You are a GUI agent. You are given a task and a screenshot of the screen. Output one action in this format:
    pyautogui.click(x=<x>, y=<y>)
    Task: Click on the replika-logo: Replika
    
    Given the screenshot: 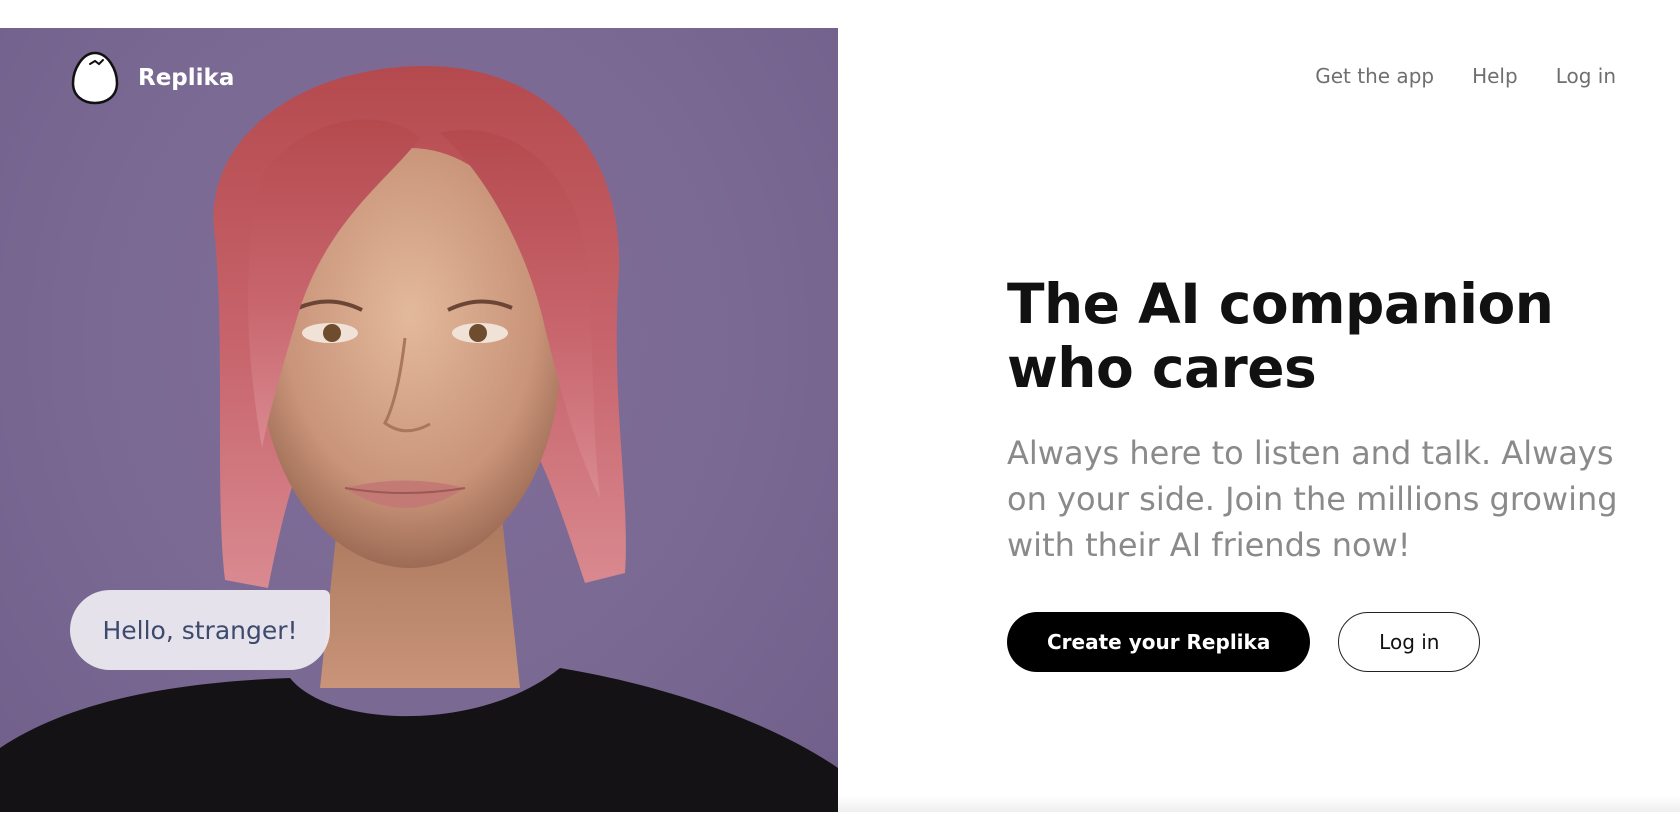 What is the action you would take?
    pyautogui.click(x=152, y=78)
    